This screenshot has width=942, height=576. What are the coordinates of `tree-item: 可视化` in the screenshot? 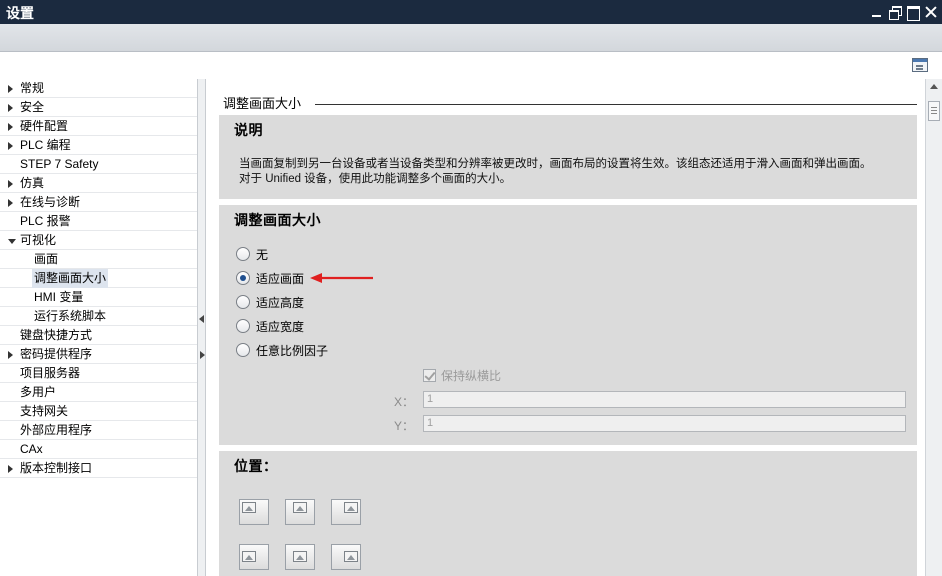 It's located at (98, 240).